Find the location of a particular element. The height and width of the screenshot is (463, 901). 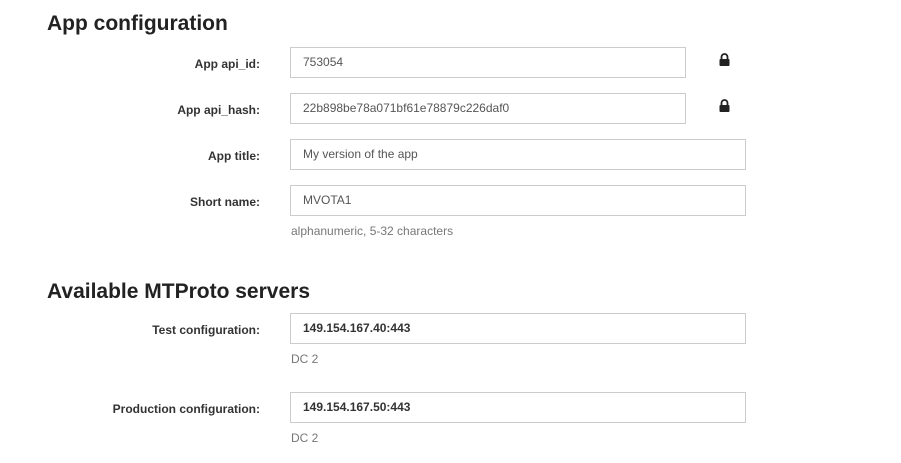

short-name-label: Short name: is located at coordinates (224, 202).